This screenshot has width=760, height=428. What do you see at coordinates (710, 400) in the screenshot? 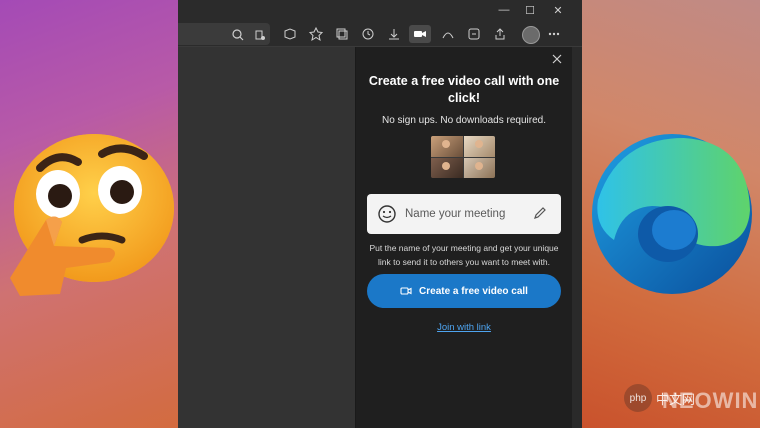
I see `neowin-watermark: NEOWIN` at bounding box center [710, 400].